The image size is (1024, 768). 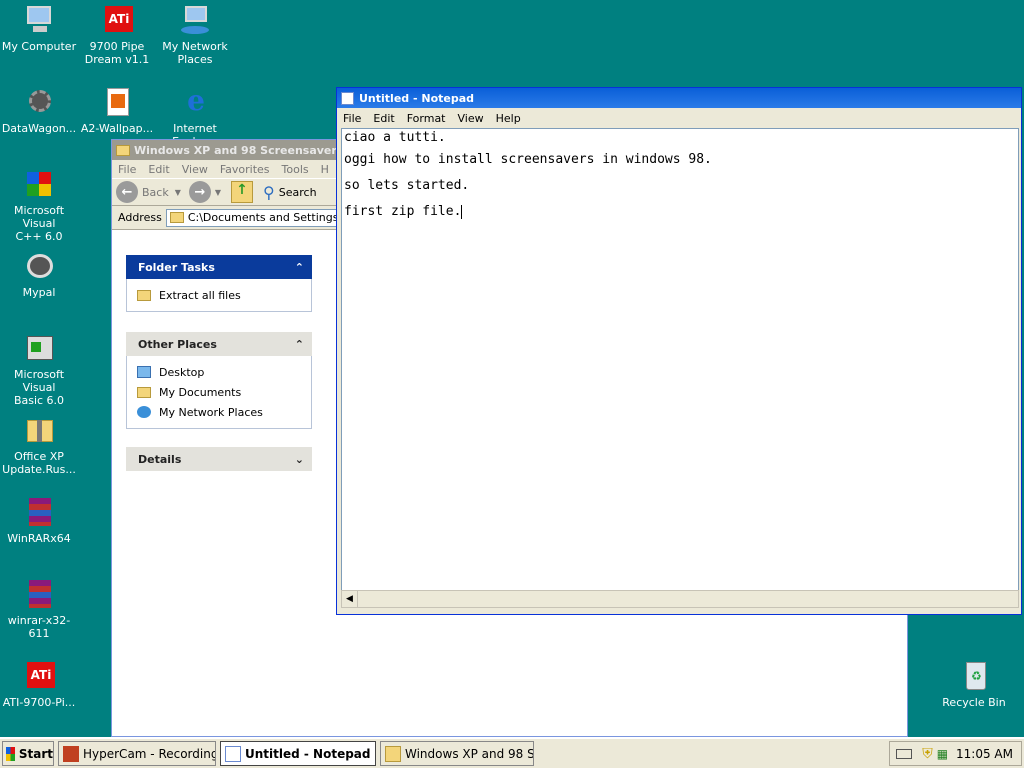 What do you see at coordinates (407, 185) in the screenshot?
I see `text-line: so lets started.` at bounding box center [407, 185].